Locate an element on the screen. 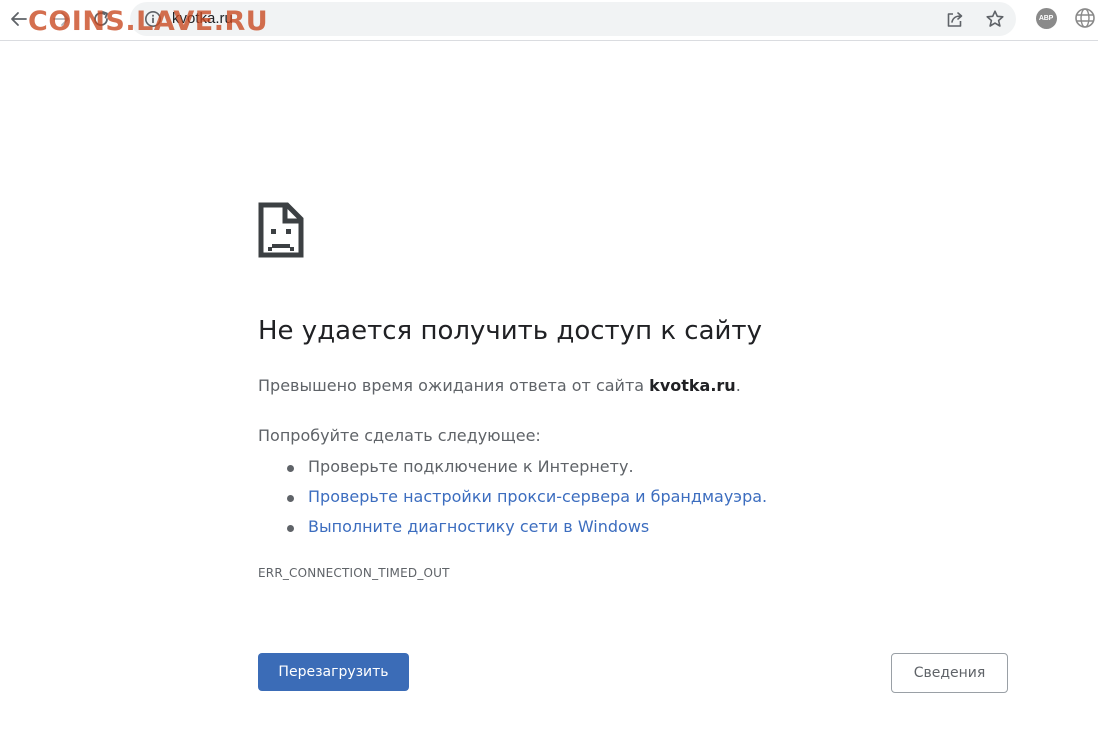 The width and height of the screenshot is (1098, 736). address-bar: kvotka.ru is located at coordinates (573, 19).